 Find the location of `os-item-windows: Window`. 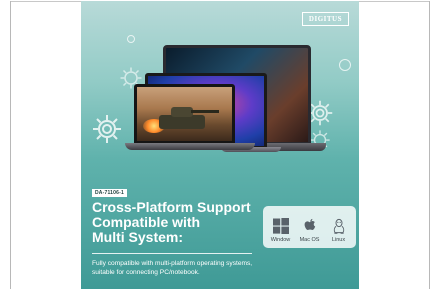

os-item-windows: Window is located at coordinates (281, 230).